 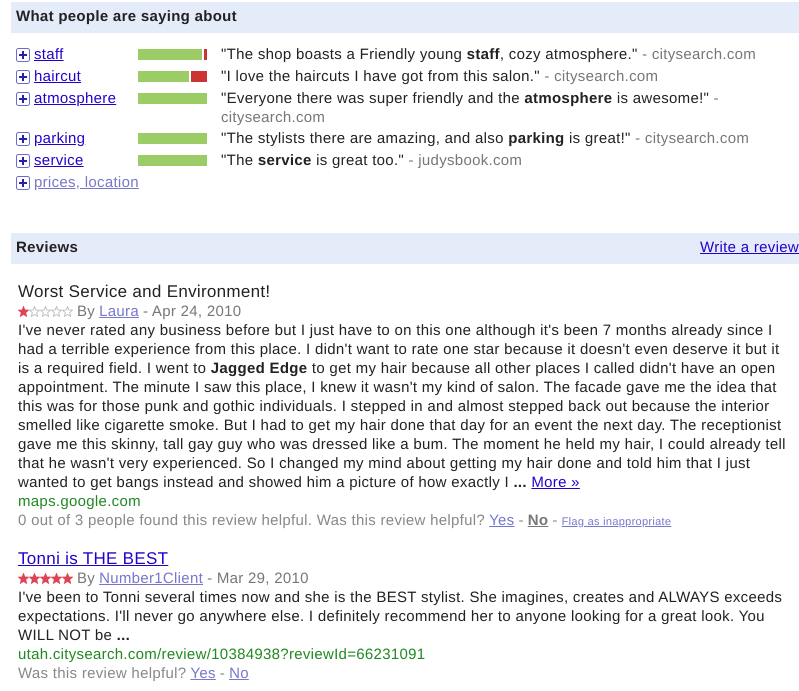 What do you see at coordinates (59, 160) in the screenshot?
I see `topic-link: service` at bounding box center [59, 160].